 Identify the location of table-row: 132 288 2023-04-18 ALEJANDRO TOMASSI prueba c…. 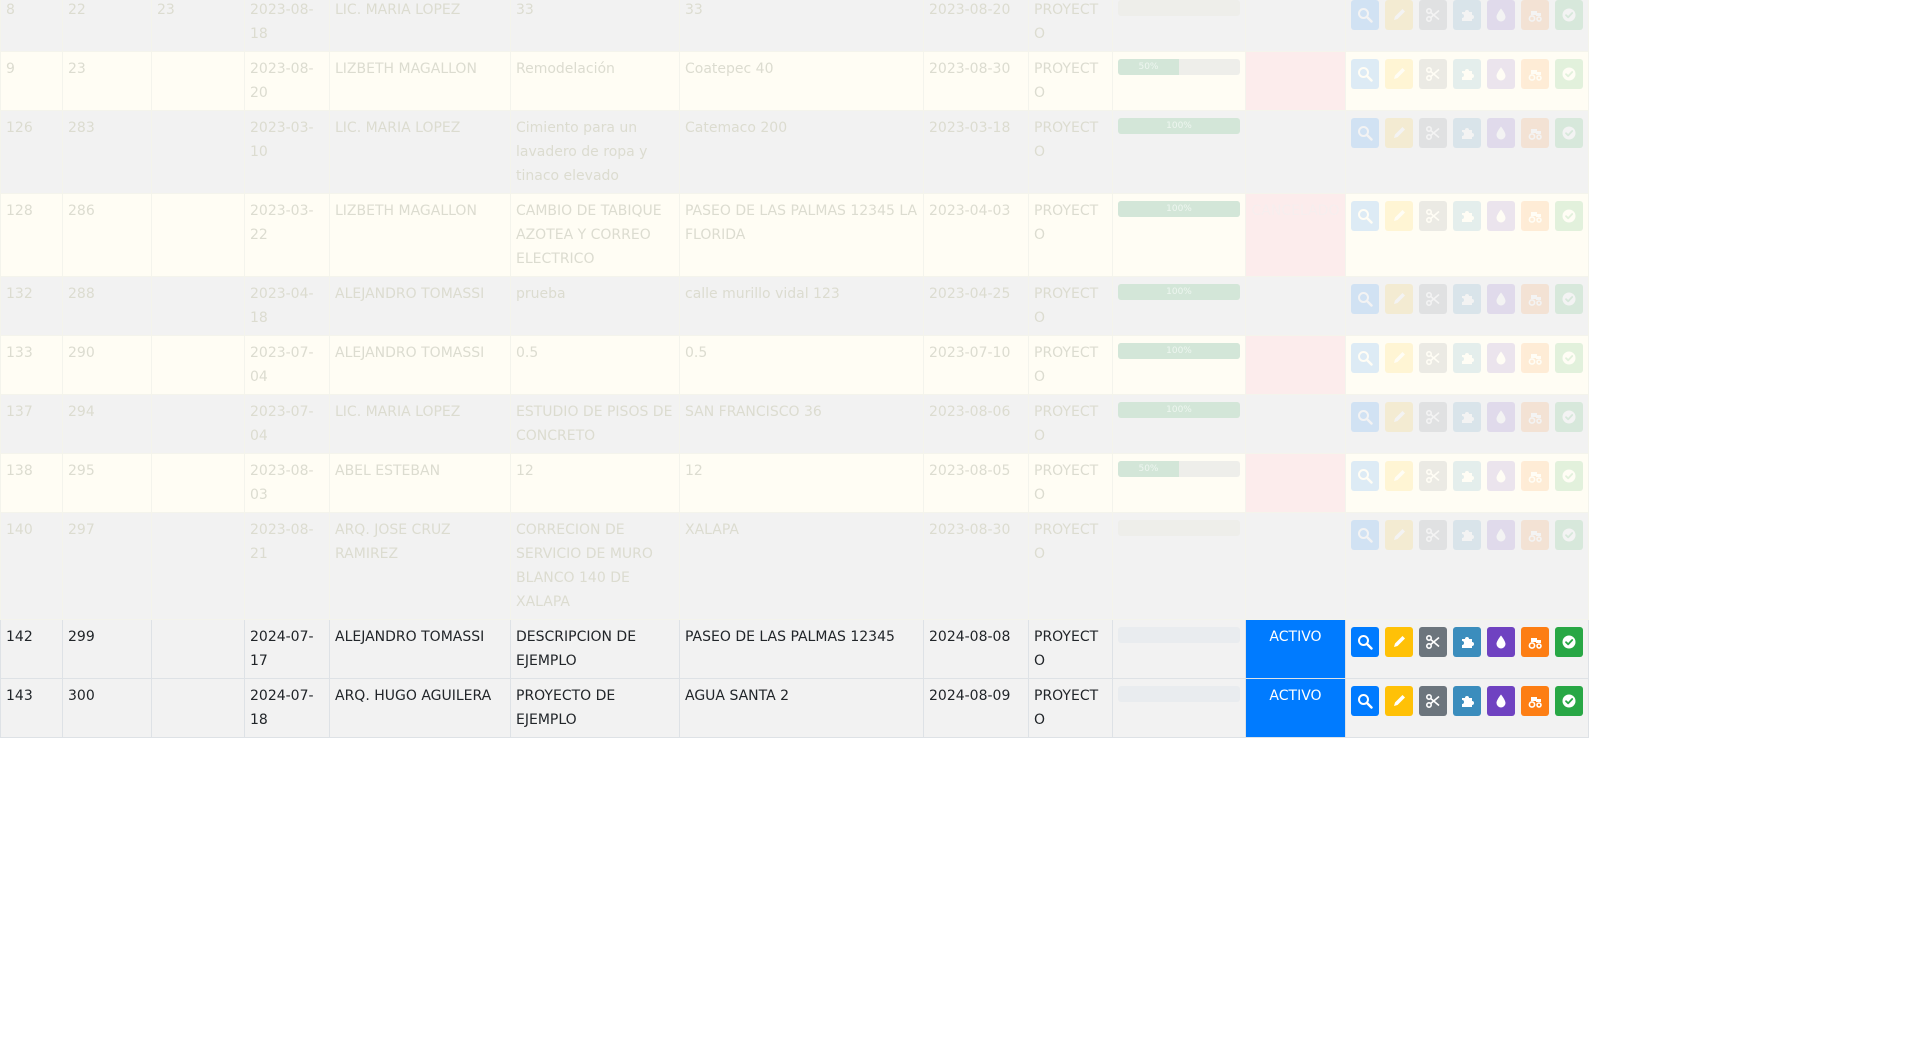
(794, 306).